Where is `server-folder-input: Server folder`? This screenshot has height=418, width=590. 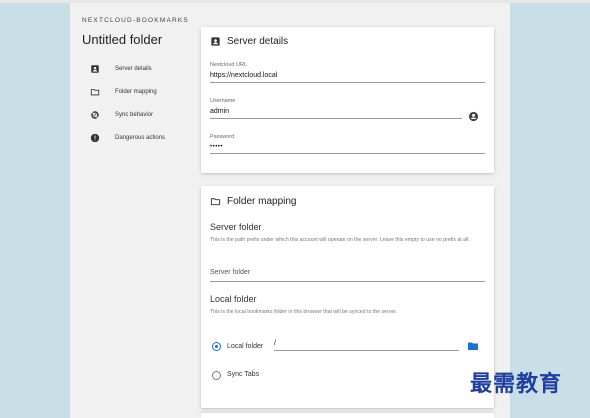
server-folder-input: Server folder is located at coordinates (347, 272).